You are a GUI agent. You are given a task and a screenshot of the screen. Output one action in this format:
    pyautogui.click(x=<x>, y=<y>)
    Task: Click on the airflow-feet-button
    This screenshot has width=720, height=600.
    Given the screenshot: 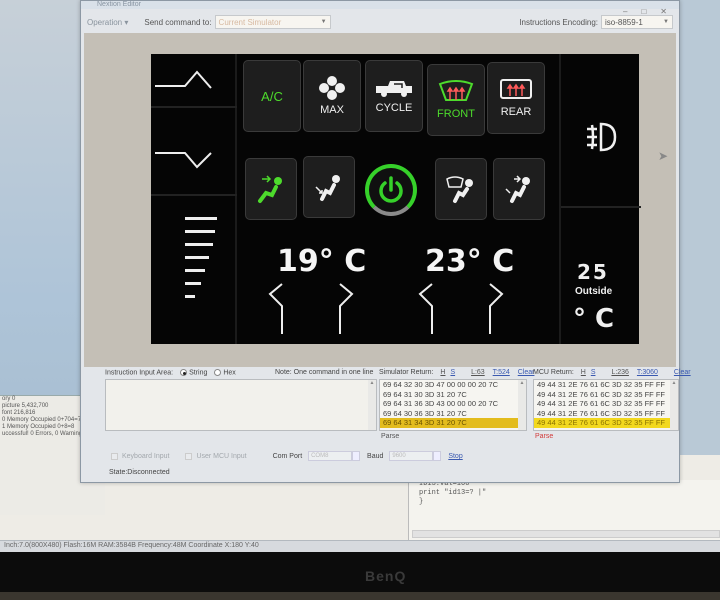 What is the action you would take?
    pyautogui.click(x=329, y=187)
    